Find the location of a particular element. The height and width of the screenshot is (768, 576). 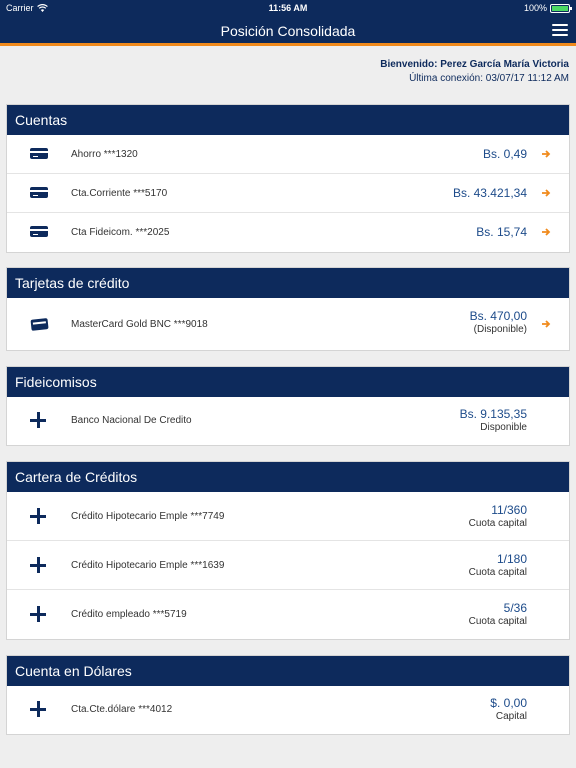

welcome-greeting: Bienvenido: Perez García María Victoria is located at coordinates (474, 64).